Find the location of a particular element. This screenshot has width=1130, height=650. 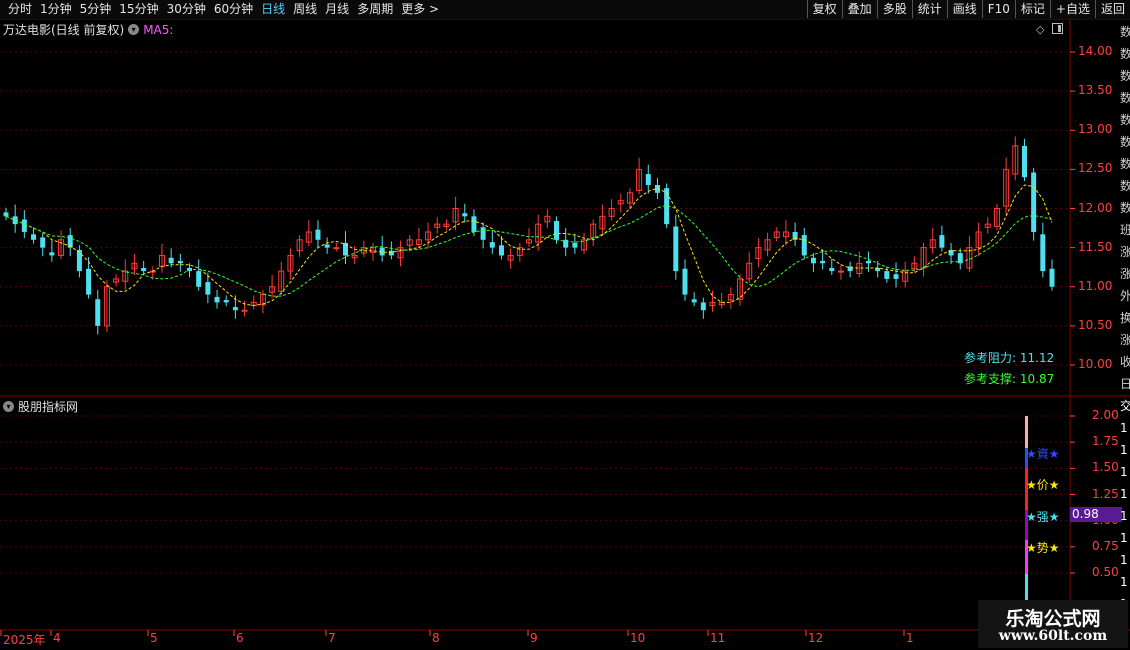

info-strip-char: 涨 is located at coordinates (1125, 274).